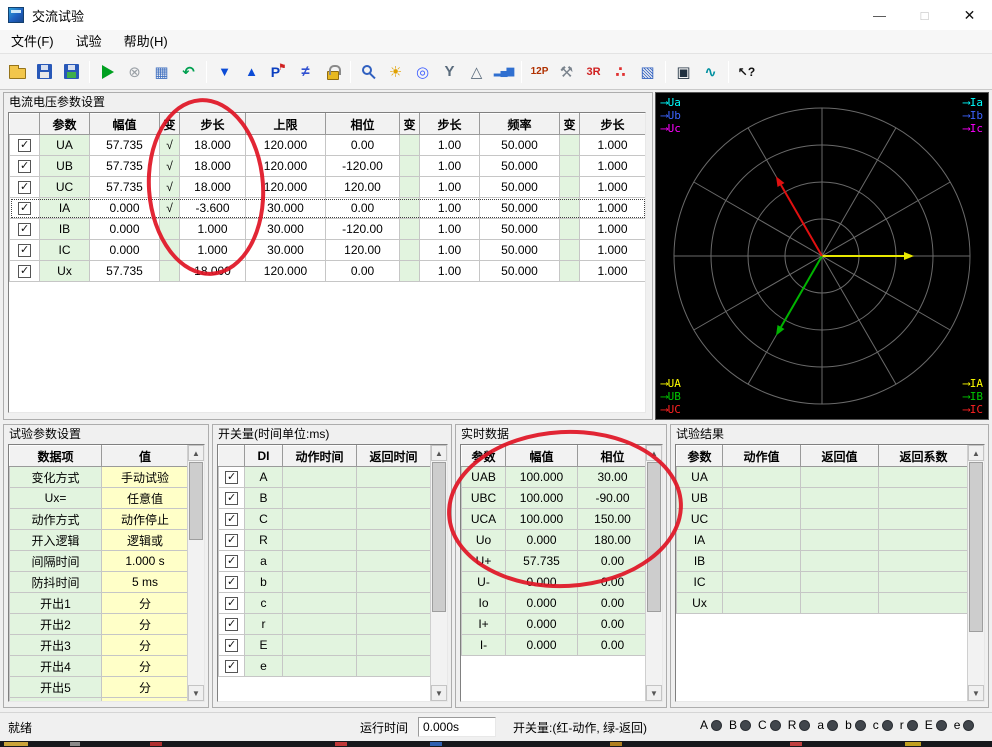 This screenshot has width=992, height=747. I want to click on value-cell: 1.000 s, so click(145, 561).